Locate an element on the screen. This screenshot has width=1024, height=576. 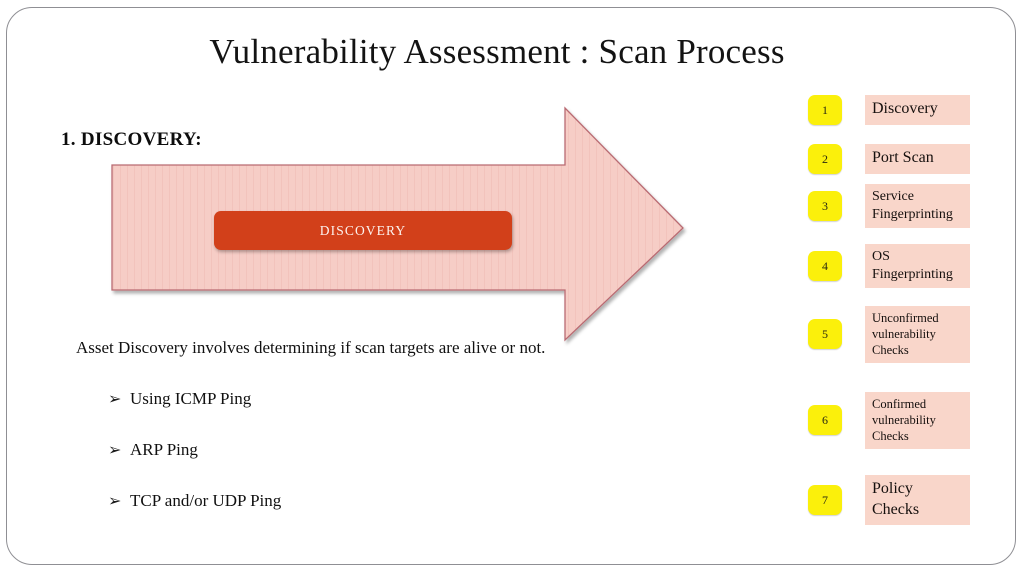
step-label-box: Confirmed vulnerability Checks is located at coordinates (917, 420).